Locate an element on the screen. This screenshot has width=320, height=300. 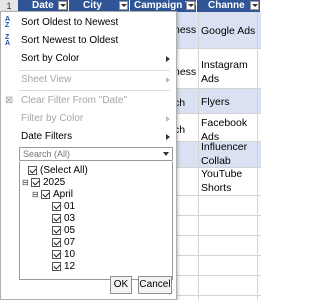
table-cell: YouTube Shorts is located at coordinates (228, 181).